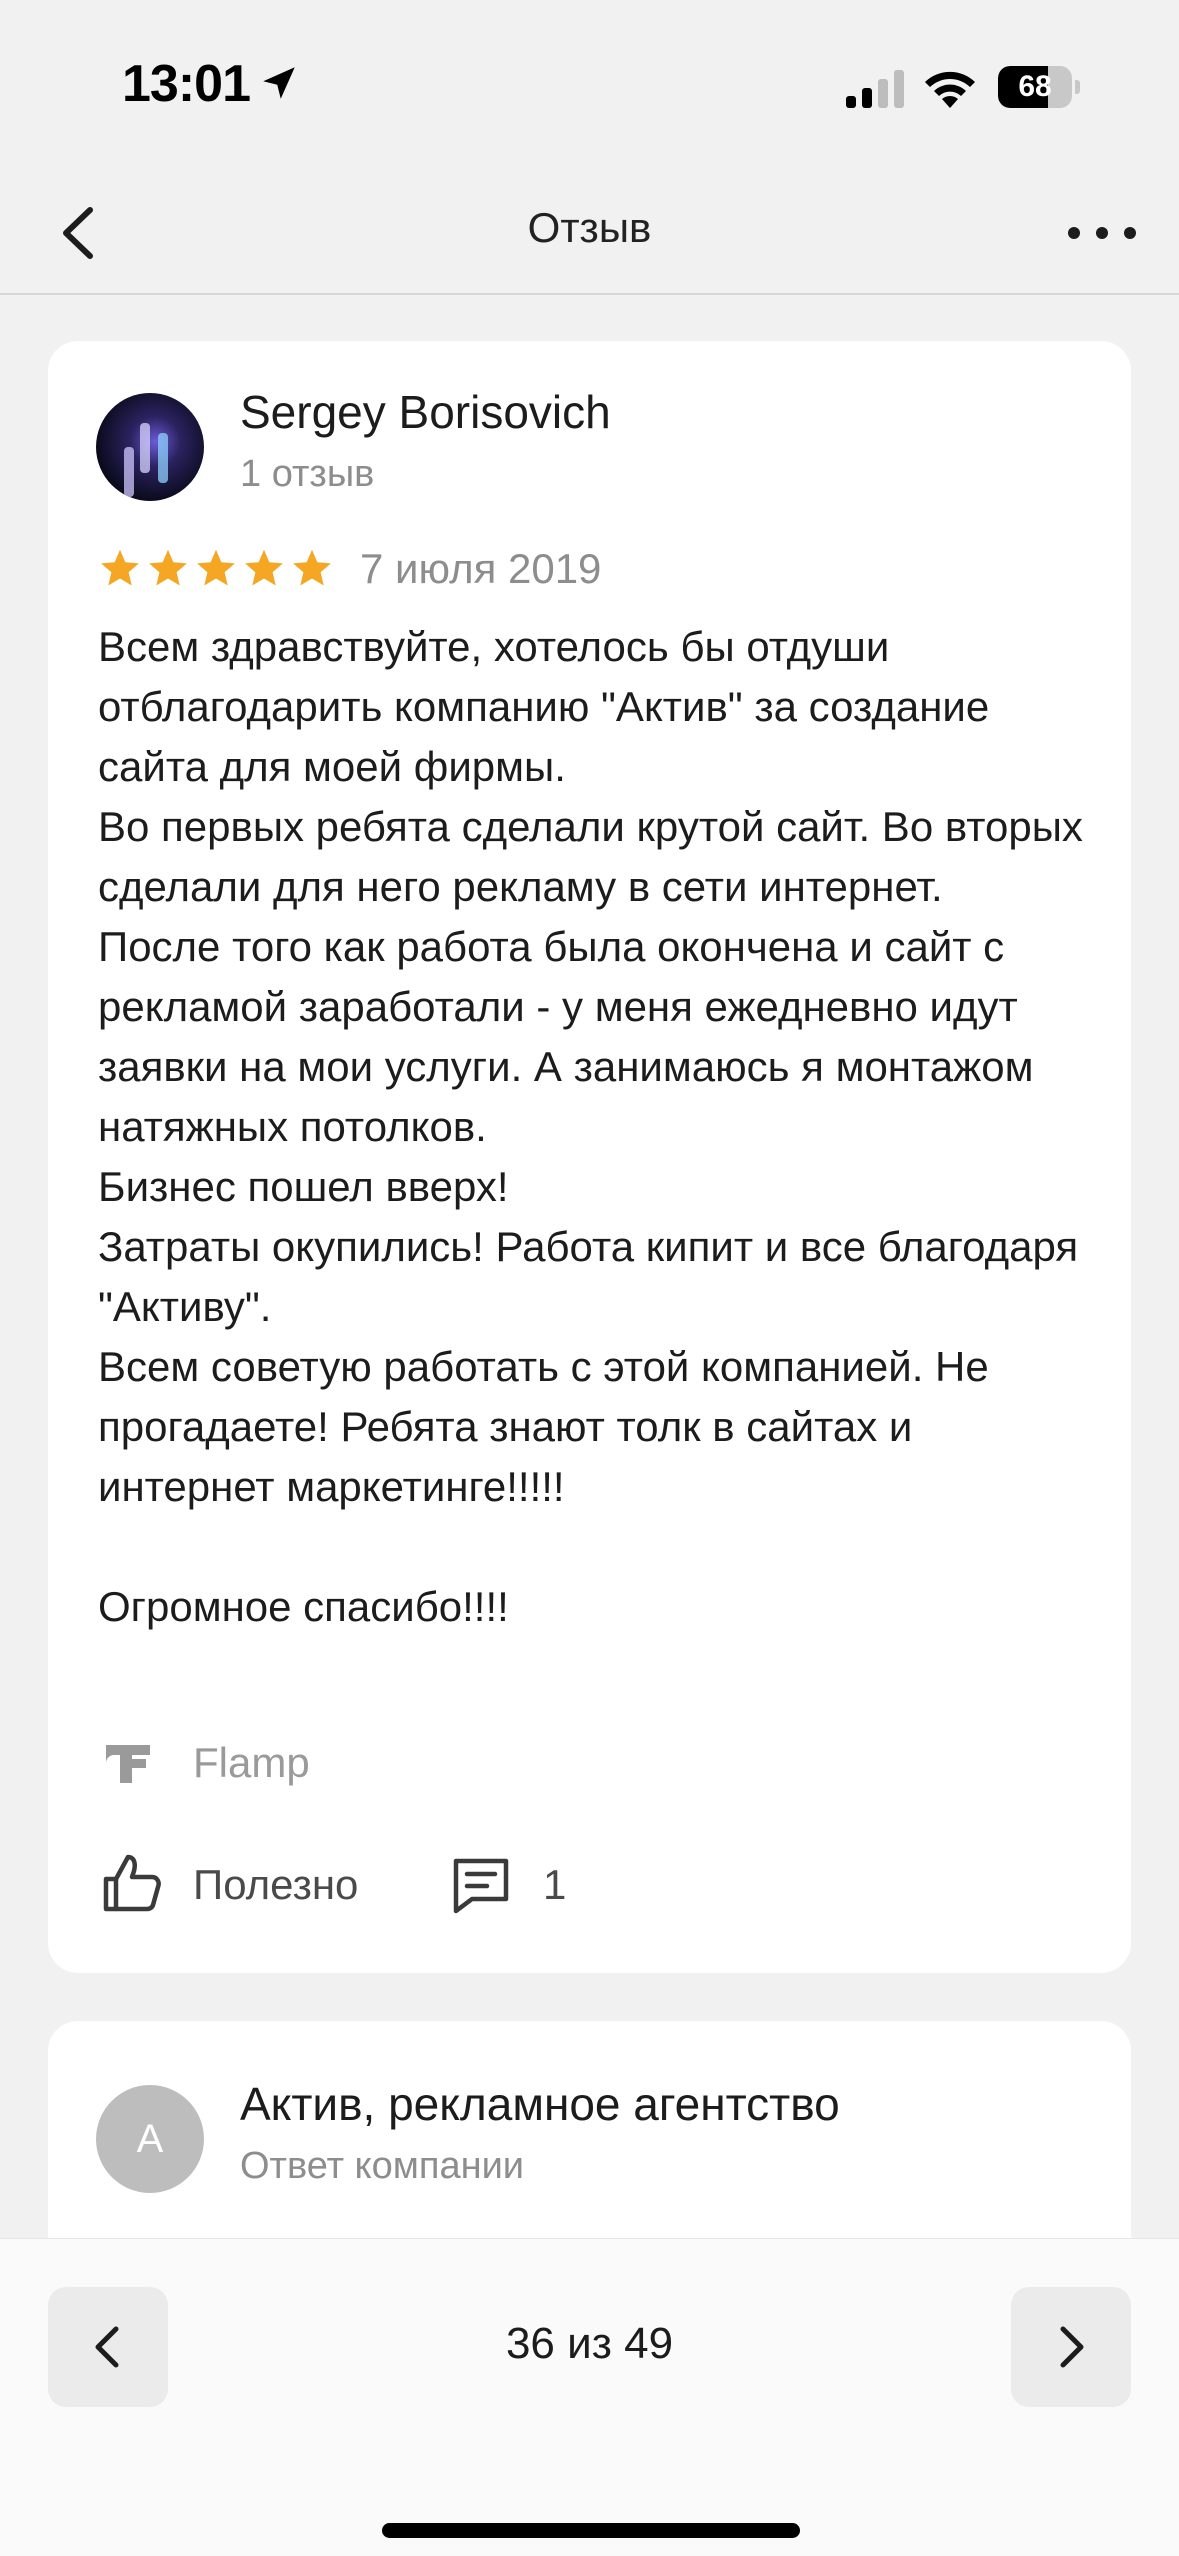 Image resolution: width=1179 pixels, height=2556 pixels. I want to click on location-arrow-icon, so click(279, 83).